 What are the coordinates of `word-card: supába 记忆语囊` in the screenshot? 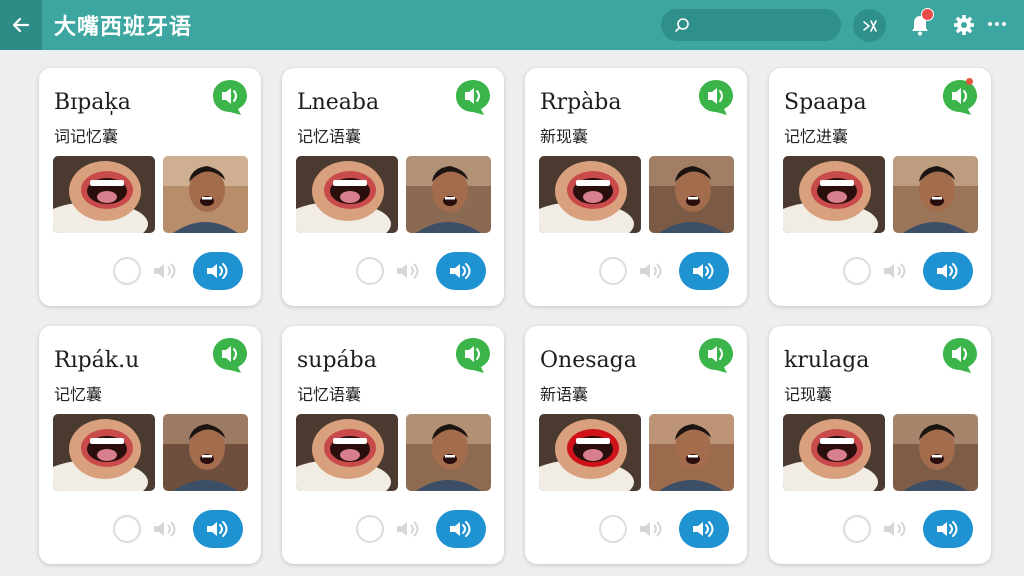 It's located at (393, 445).